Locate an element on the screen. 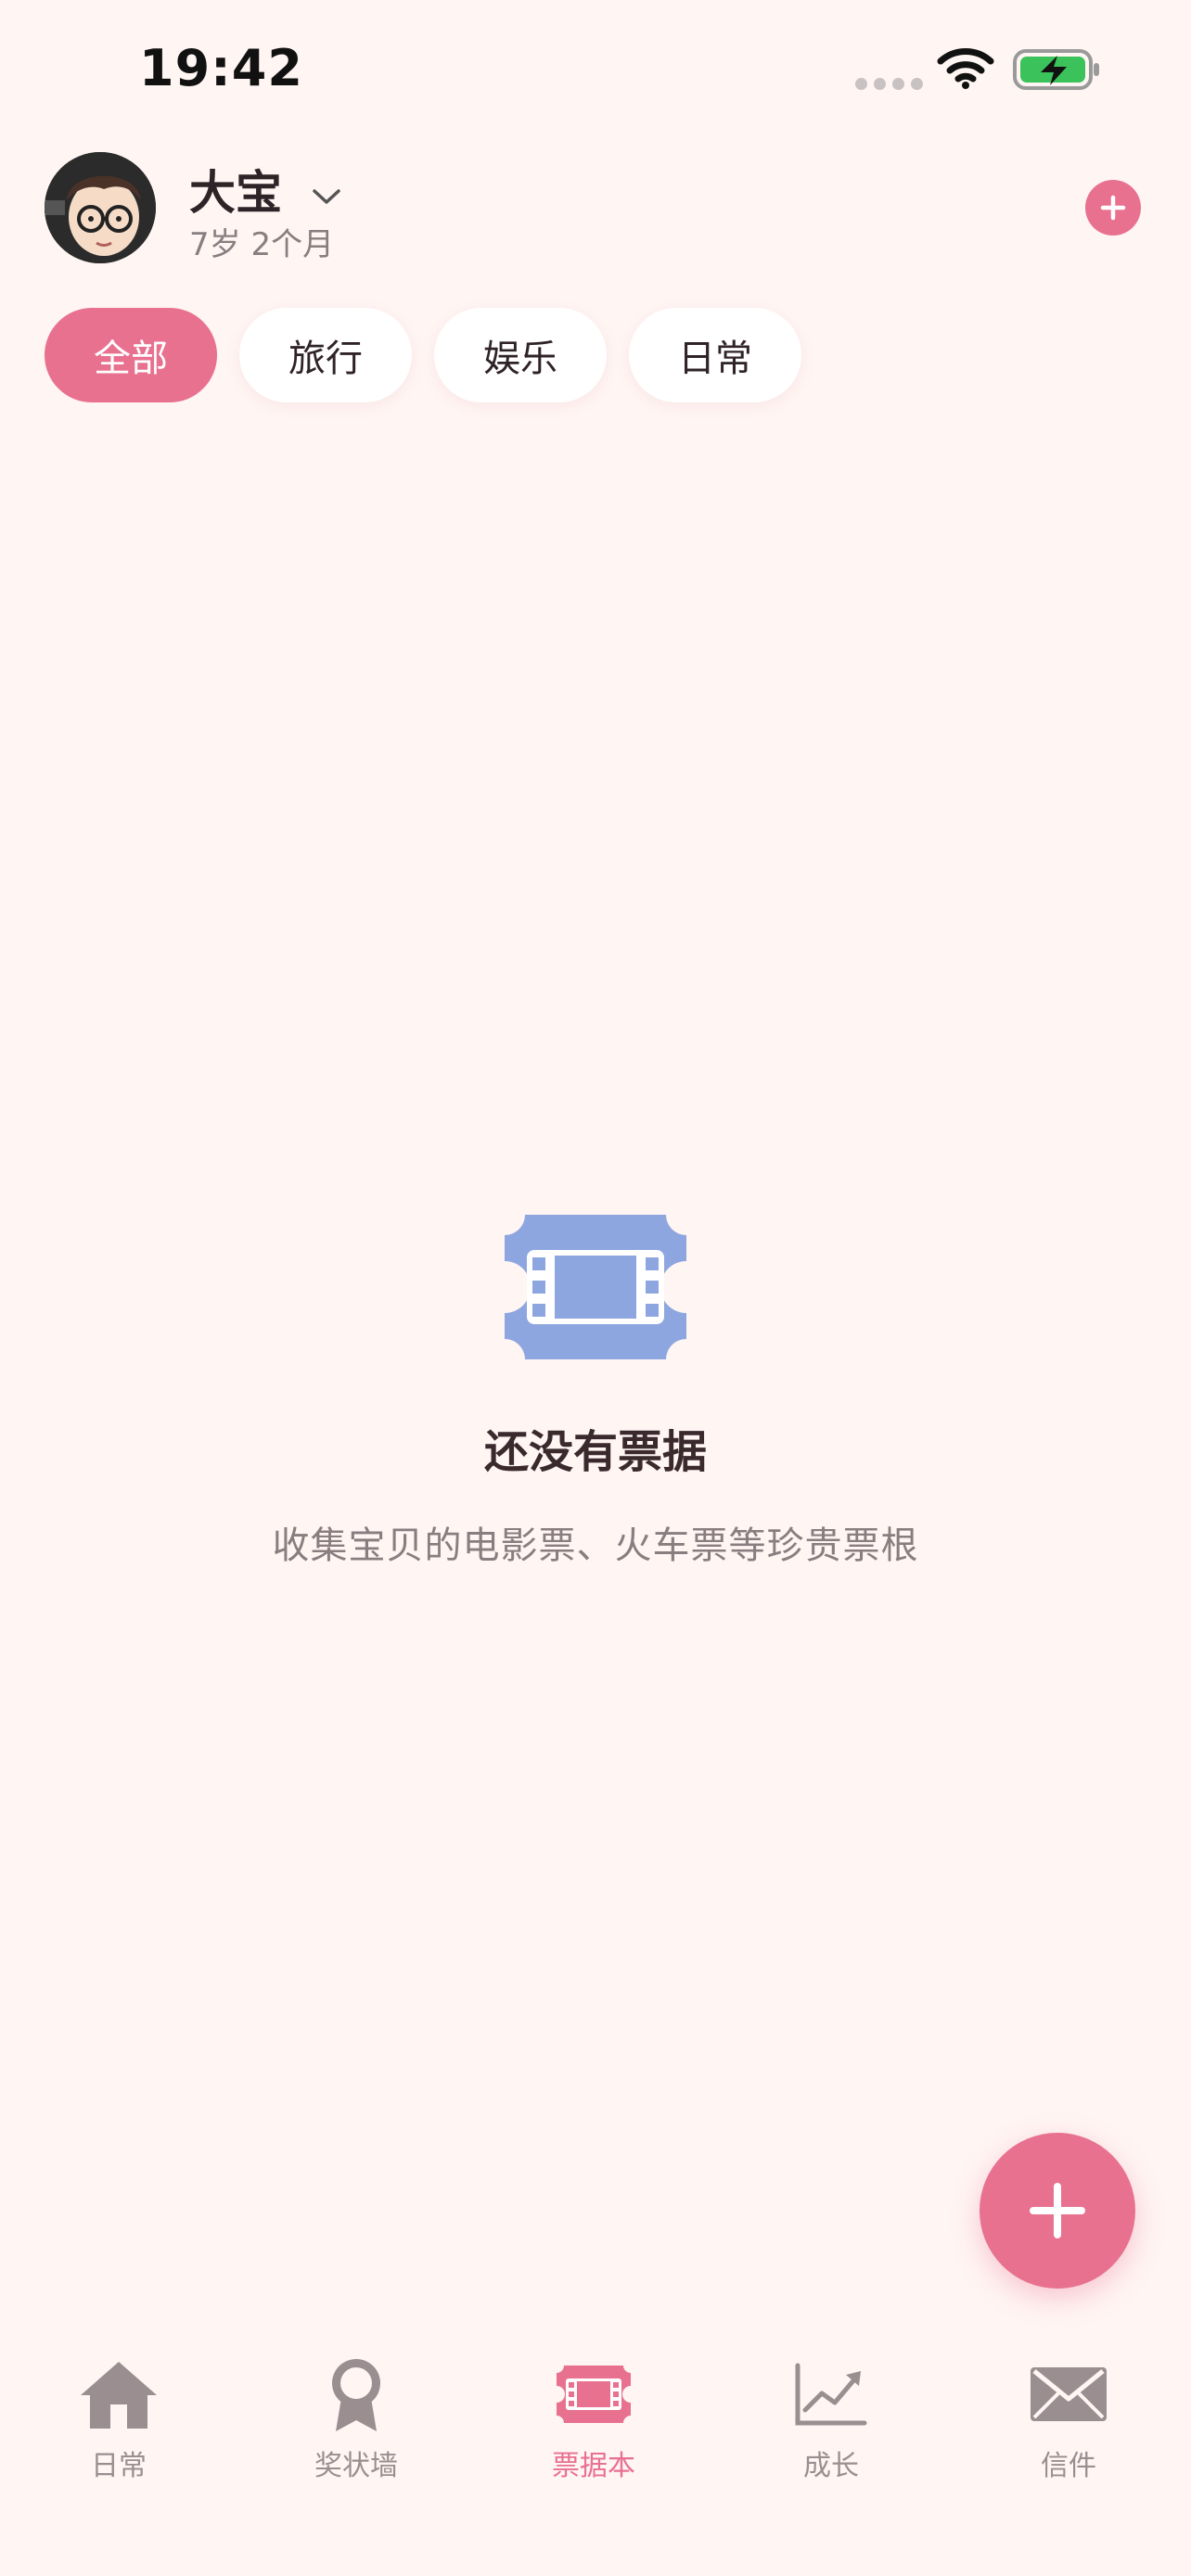 The height and width of the screenshot is (2576, 1191). tab-growth: 成长 is located at coordinates (831, 2420).